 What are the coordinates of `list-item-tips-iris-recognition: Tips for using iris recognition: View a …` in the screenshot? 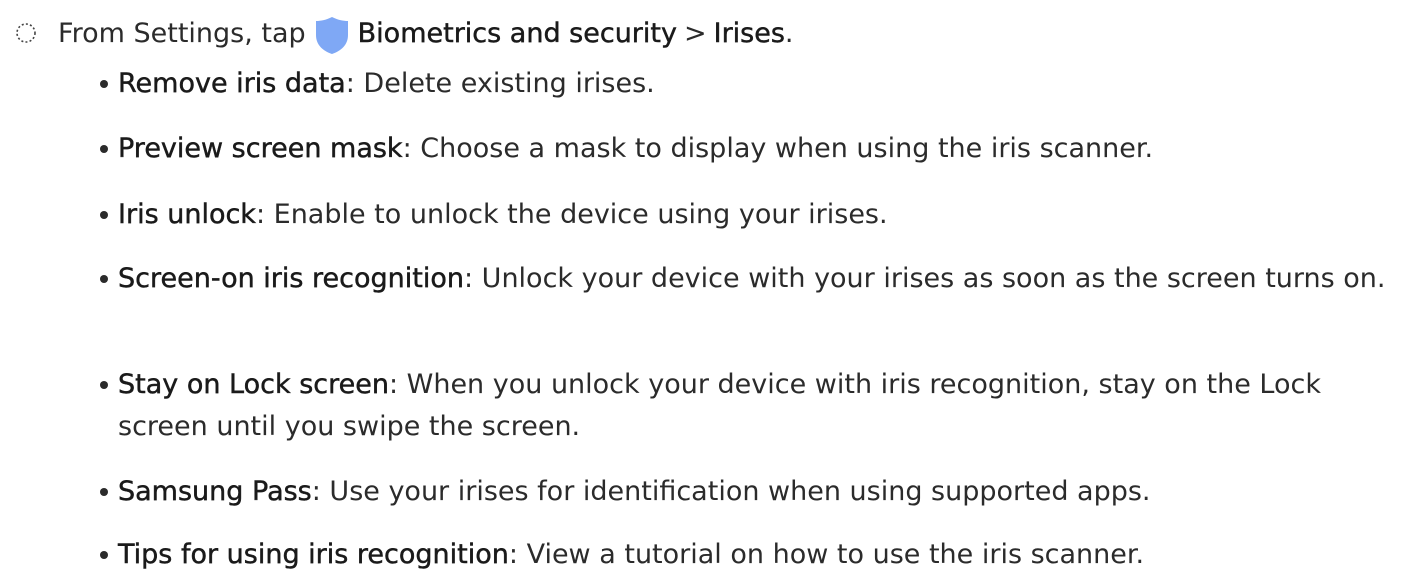 It's located at (748, 555).